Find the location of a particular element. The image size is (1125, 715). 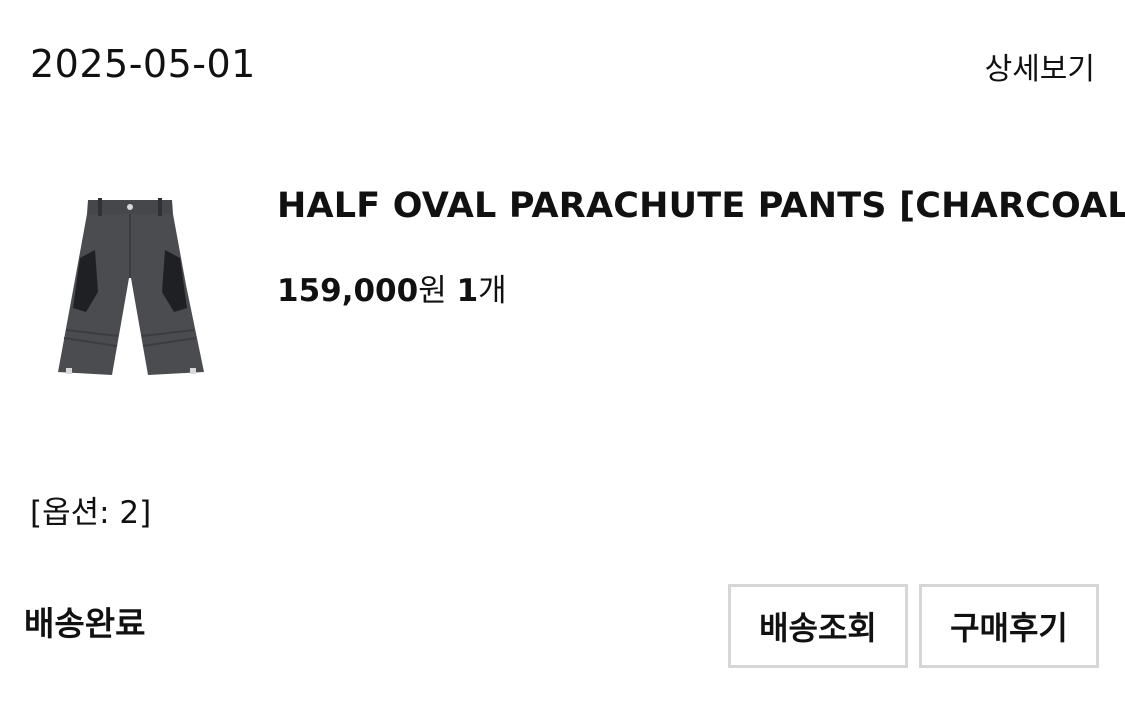

pants-icon is located at coordinates (131, 286).